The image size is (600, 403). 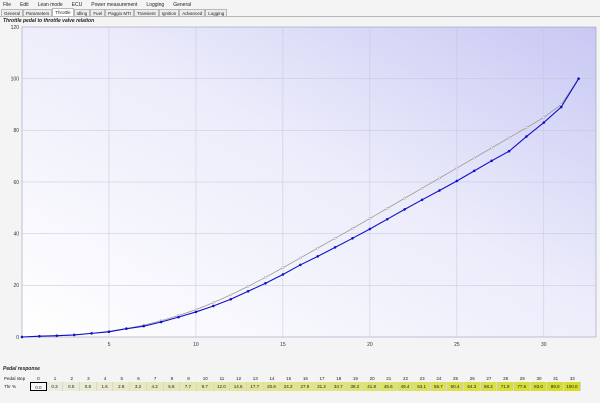 I want to click on tab-1: Parameters, so click(x=38, y=12).